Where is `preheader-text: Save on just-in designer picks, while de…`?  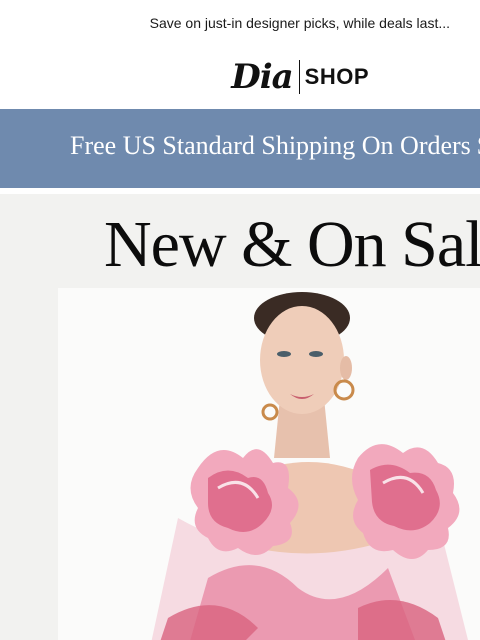
preheader-text: Save on just-in designer picks, while de… is located at coordinates (299, 23).